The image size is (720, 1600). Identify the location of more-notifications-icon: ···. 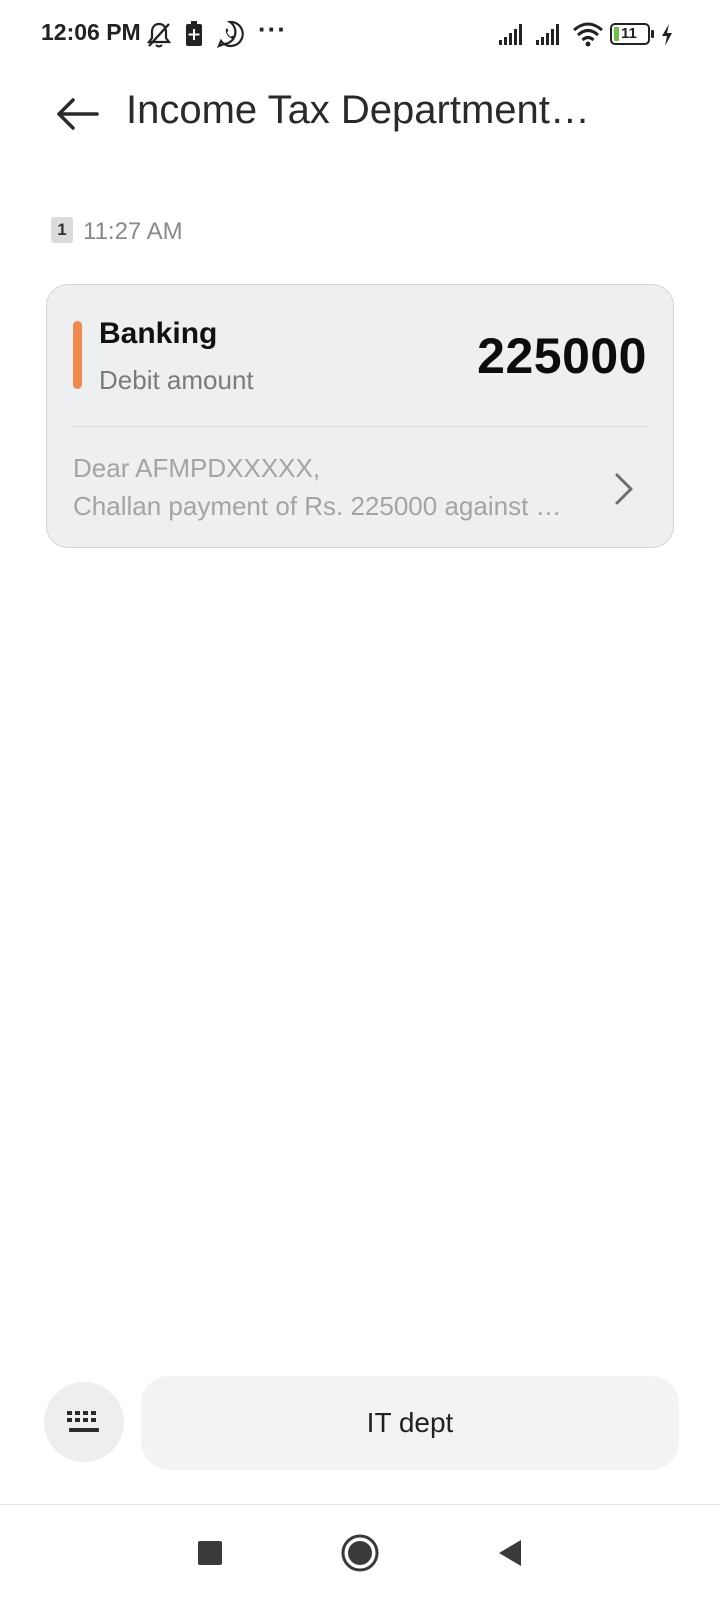
(272, 29).